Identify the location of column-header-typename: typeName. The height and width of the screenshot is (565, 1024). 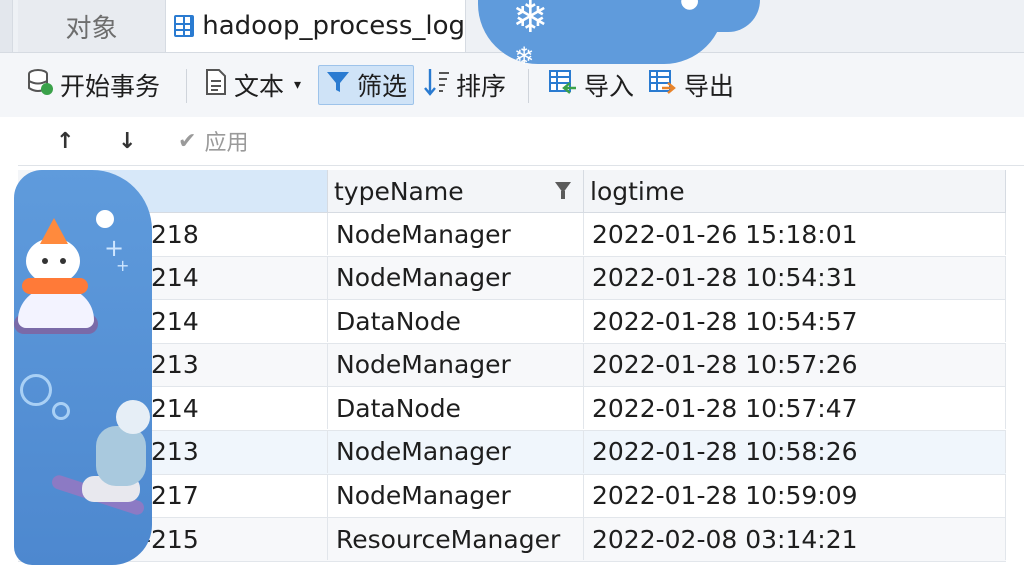
(456, 191).